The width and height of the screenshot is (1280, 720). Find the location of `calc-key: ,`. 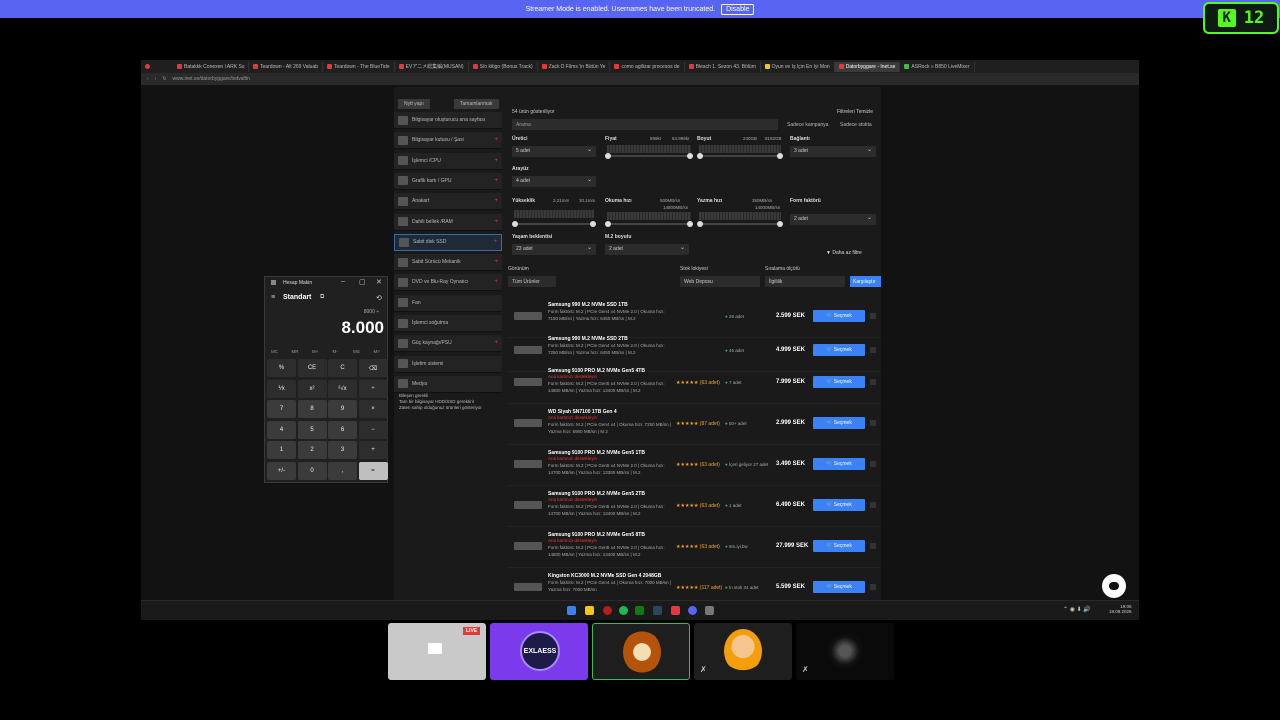

calc-key: , is located at coordinates (342, 470).